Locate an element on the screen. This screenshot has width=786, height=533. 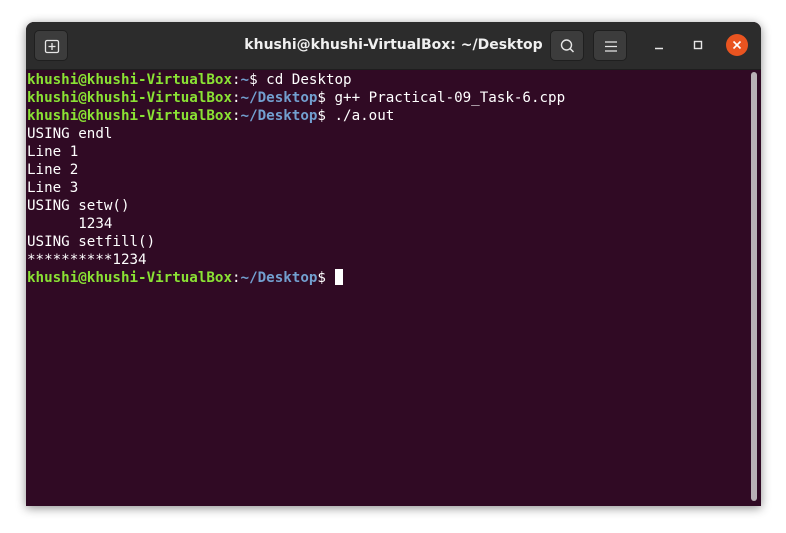
scrollbar is located at coordinates (754, 286).